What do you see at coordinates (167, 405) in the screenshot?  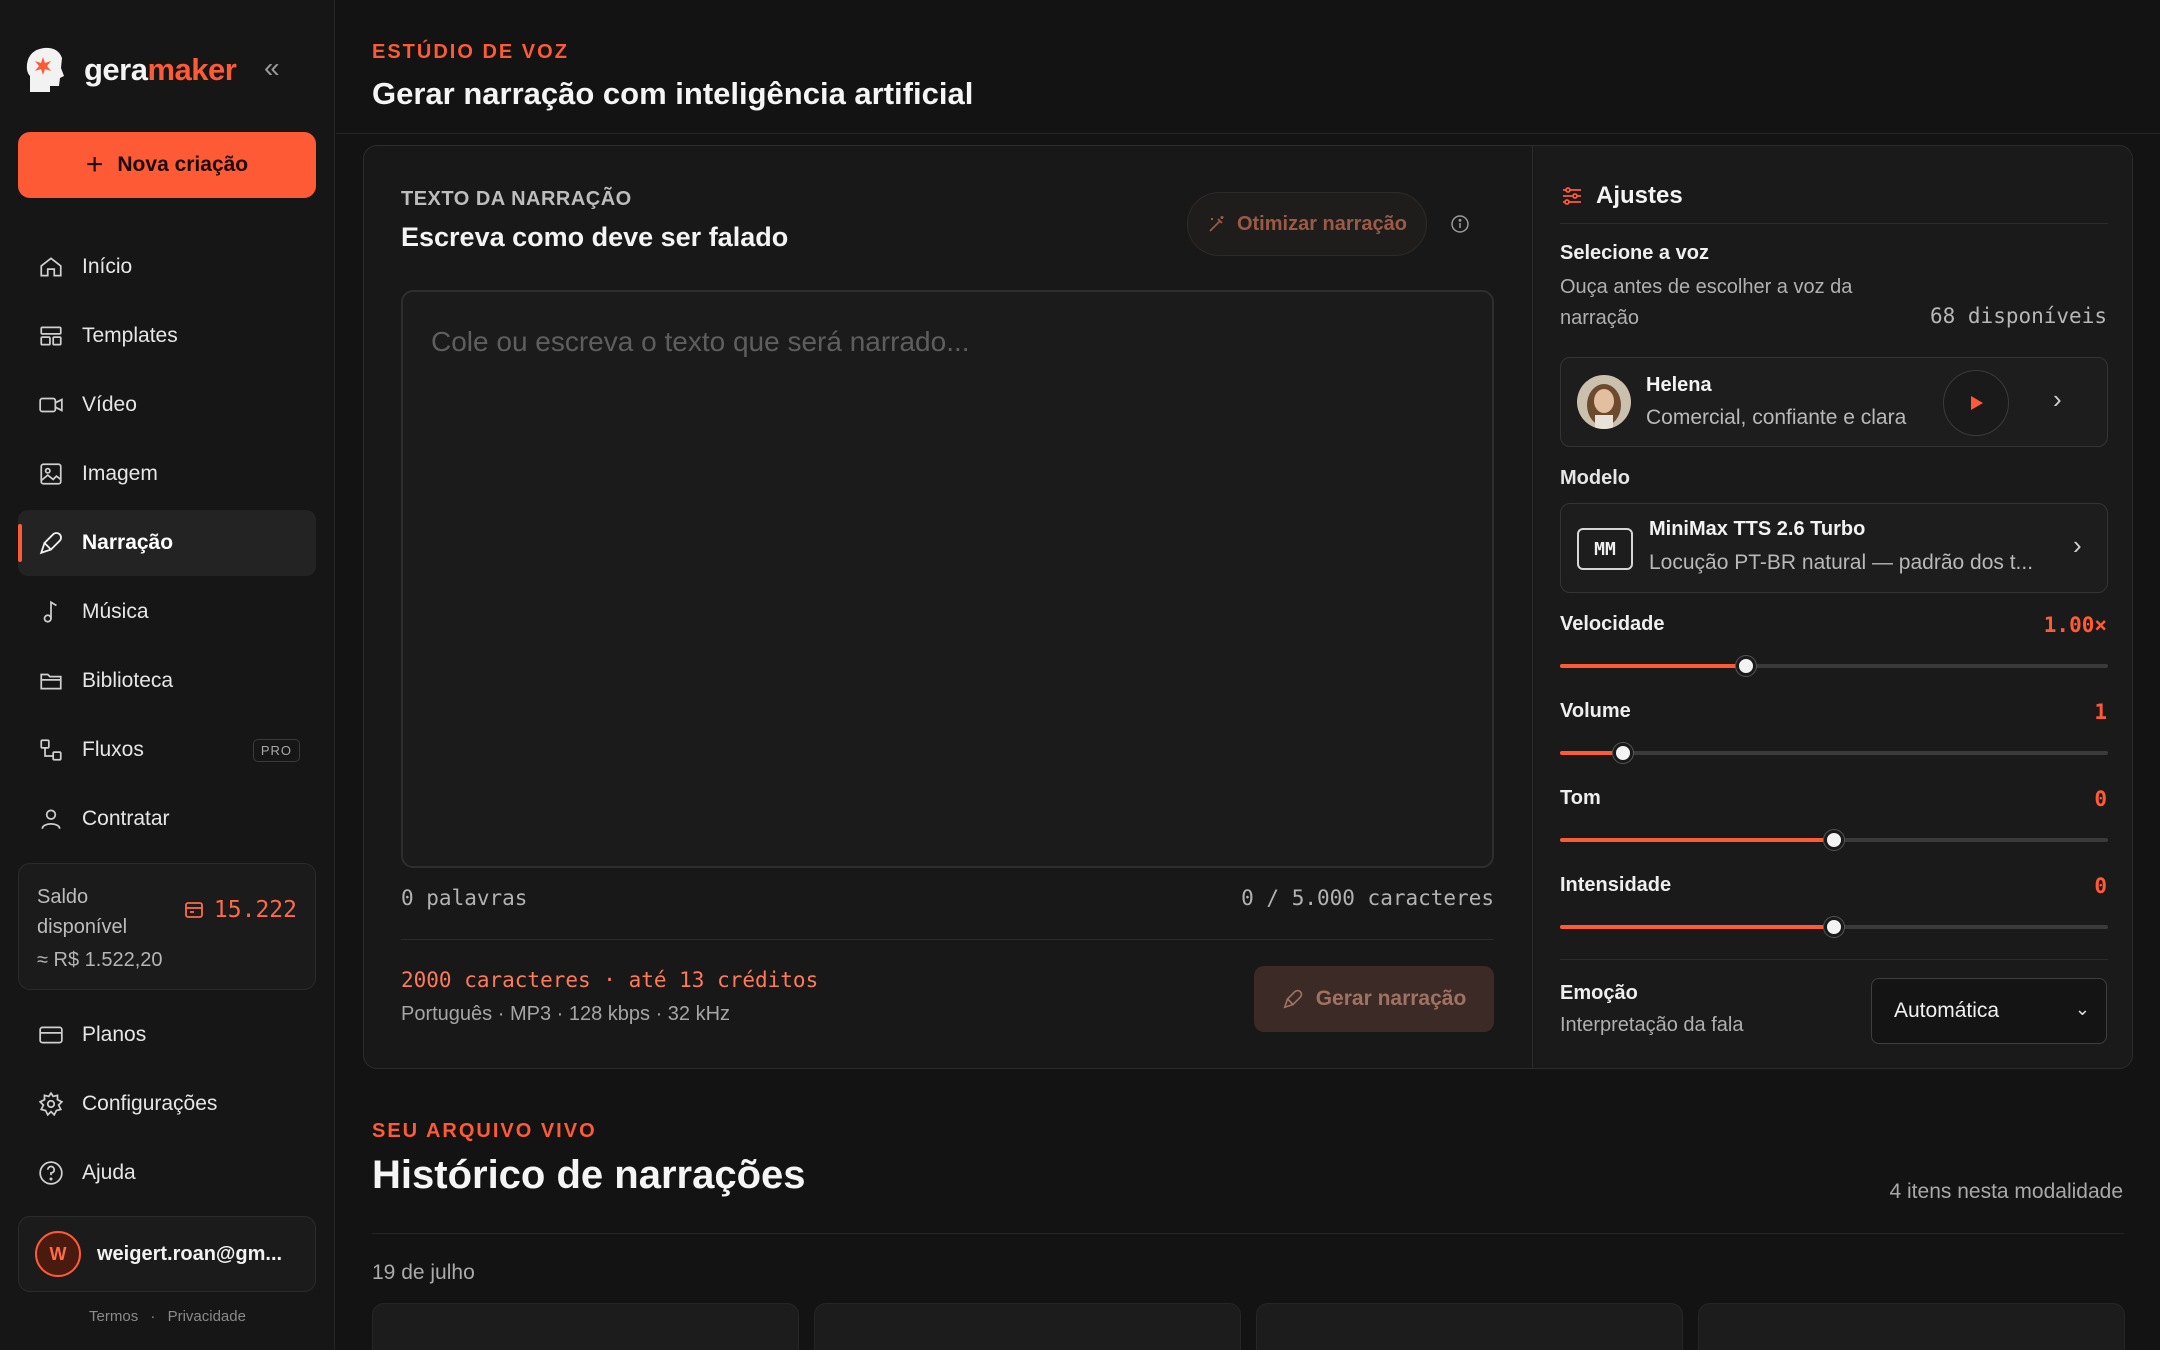 I see `sidebar-item-video: Vídeo` at bounding box center [167, 405].